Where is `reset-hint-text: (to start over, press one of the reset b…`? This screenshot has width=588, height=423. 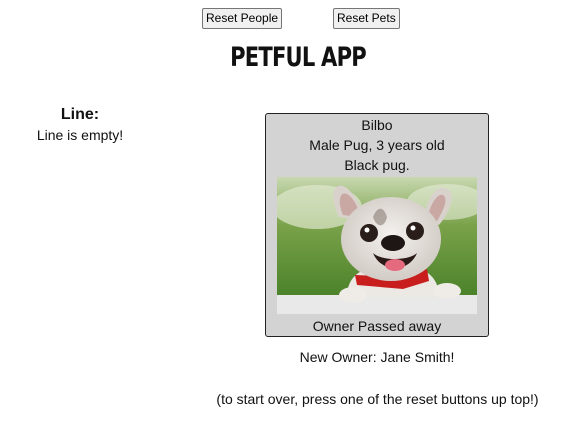 reset-hint-text: (to start over, press one of the reset b… is located at coordinates (377, 399).